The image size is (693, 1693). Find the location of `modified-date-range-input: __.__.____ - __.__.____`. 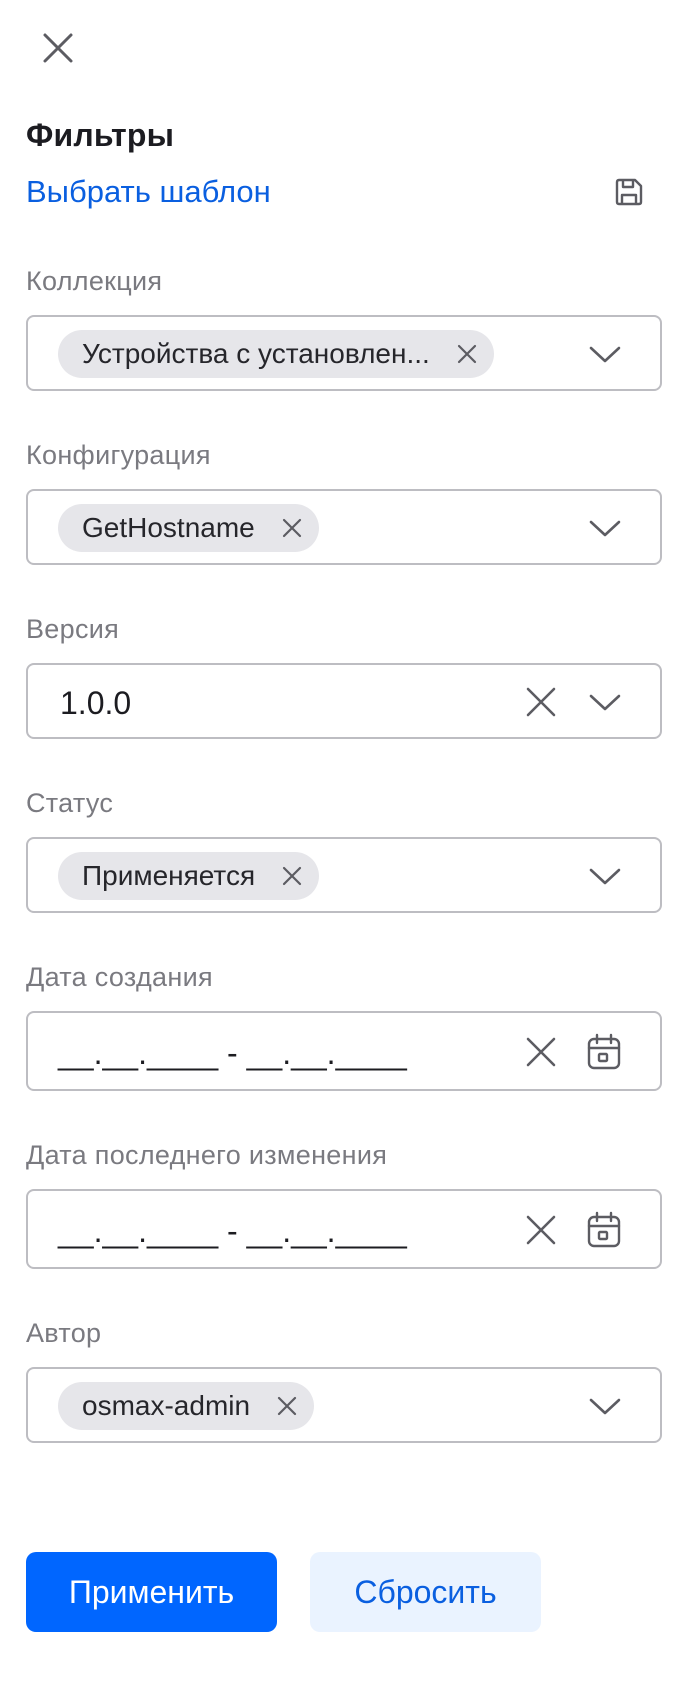

modified-date-range-input: __.__.____ - __.__.____ is located at coordinates (344, 1229).